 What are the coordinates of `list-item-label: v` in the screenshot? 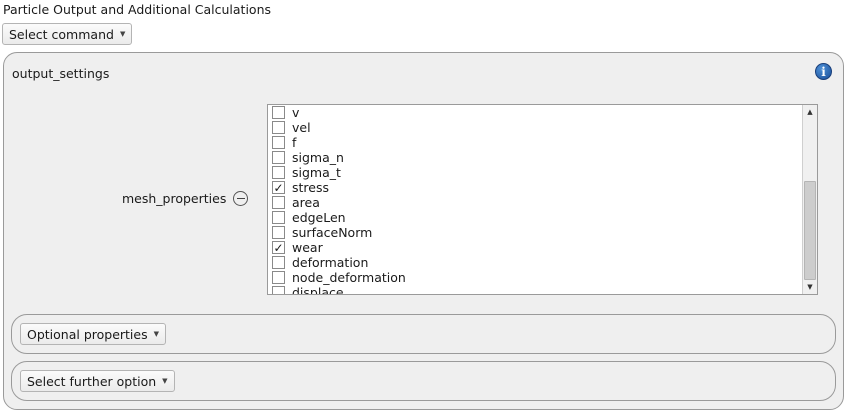 It's located at (296, 112).